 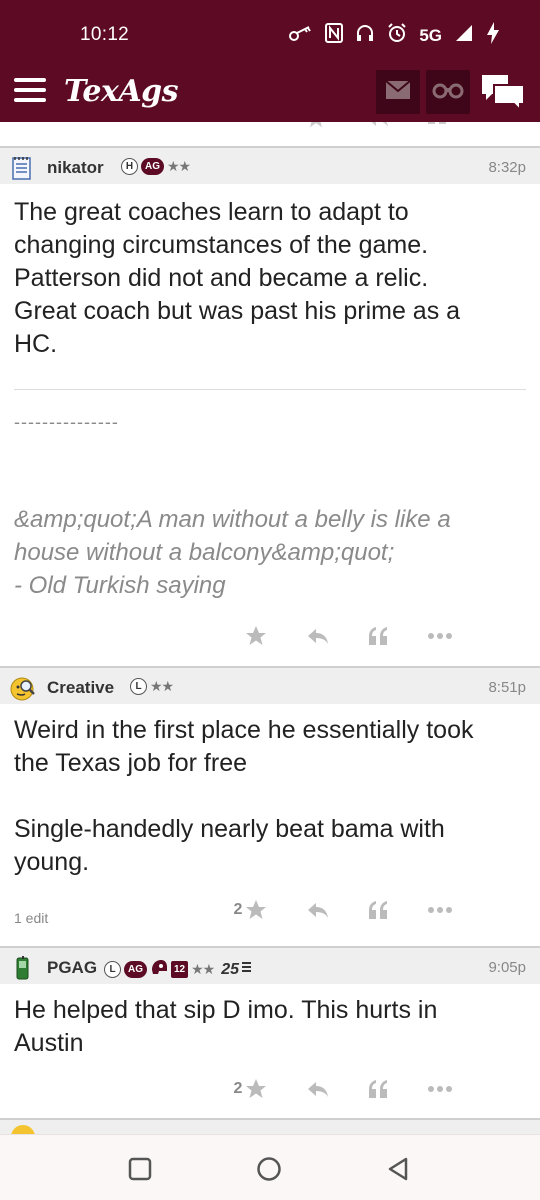 I want to click on post-toolbar, so click(x=390, y=636).